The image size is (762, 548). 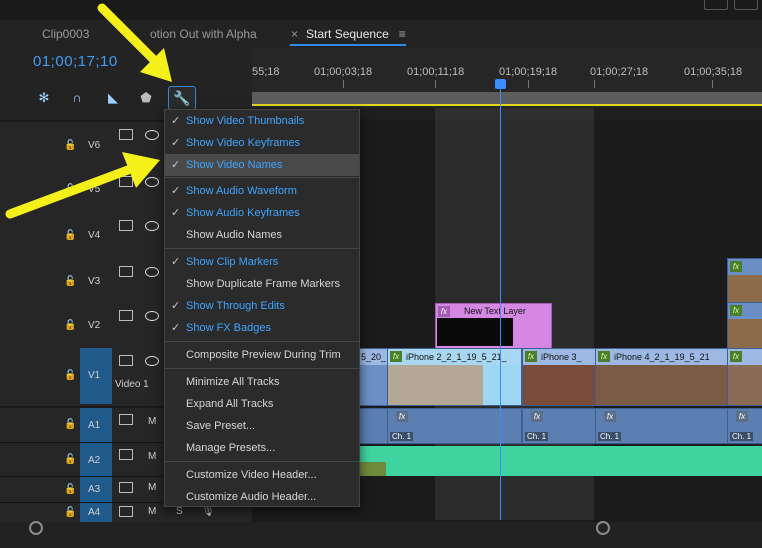 What do you see at coordinates (262, 284) in the screenshot?
I see `menu-item-show-duplicate-frame-markers: Show Duplicate Frame Markers` at bounding box center [262, 284].